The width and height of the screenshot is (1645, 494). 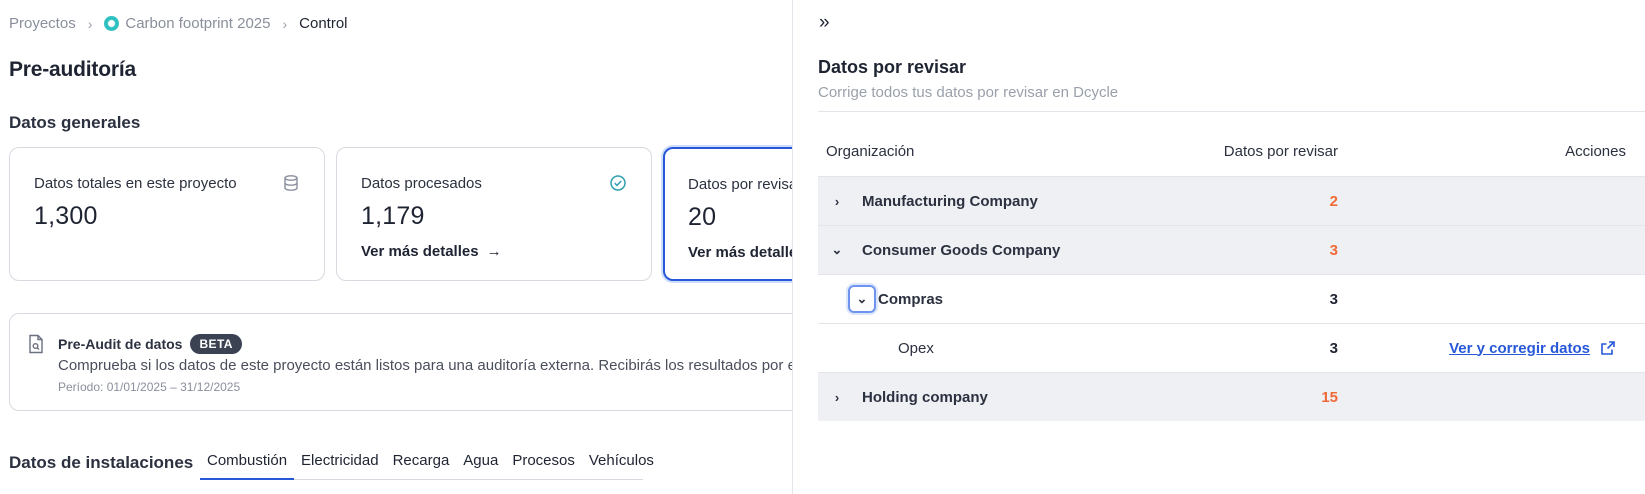 I want to click on row-org: Opex, so click(x=1018, y=348).